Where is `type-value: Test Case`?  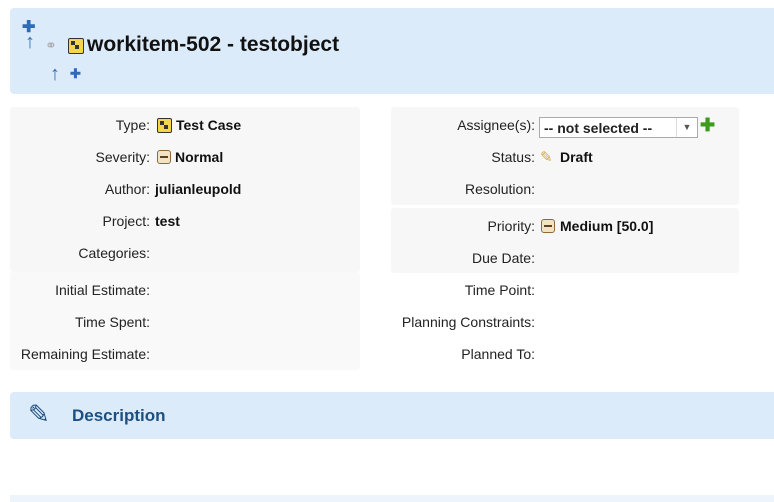 type-value: Test Case is located at coordinates (209, 125).